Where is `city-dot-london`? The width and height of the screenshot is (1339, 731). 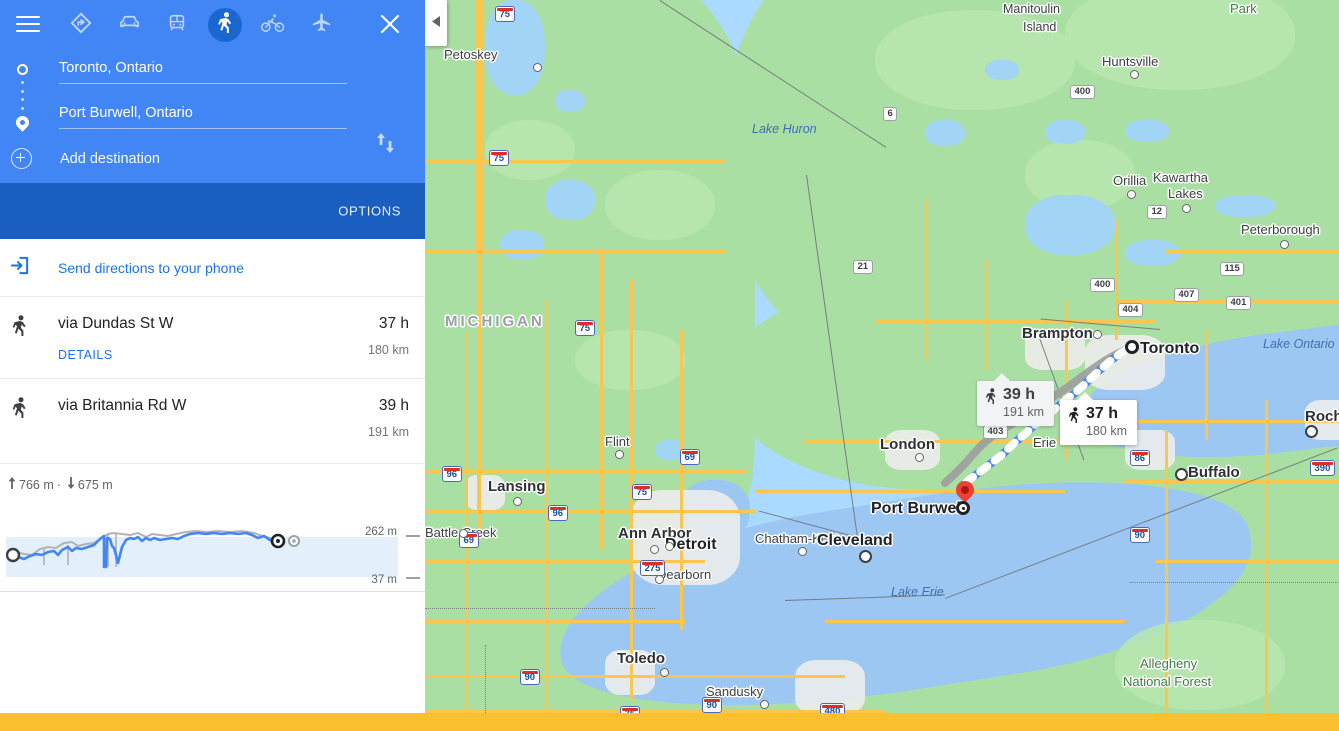 city-dot-london is located at coordinates (919, 457).